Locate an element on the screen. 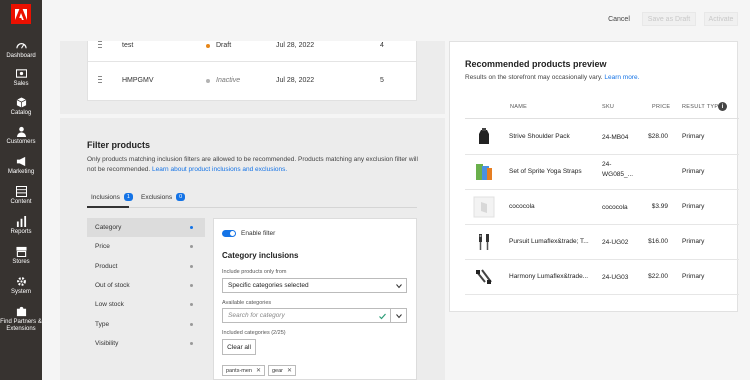  nav-sales: Sales is located at coordinates (21, 78).